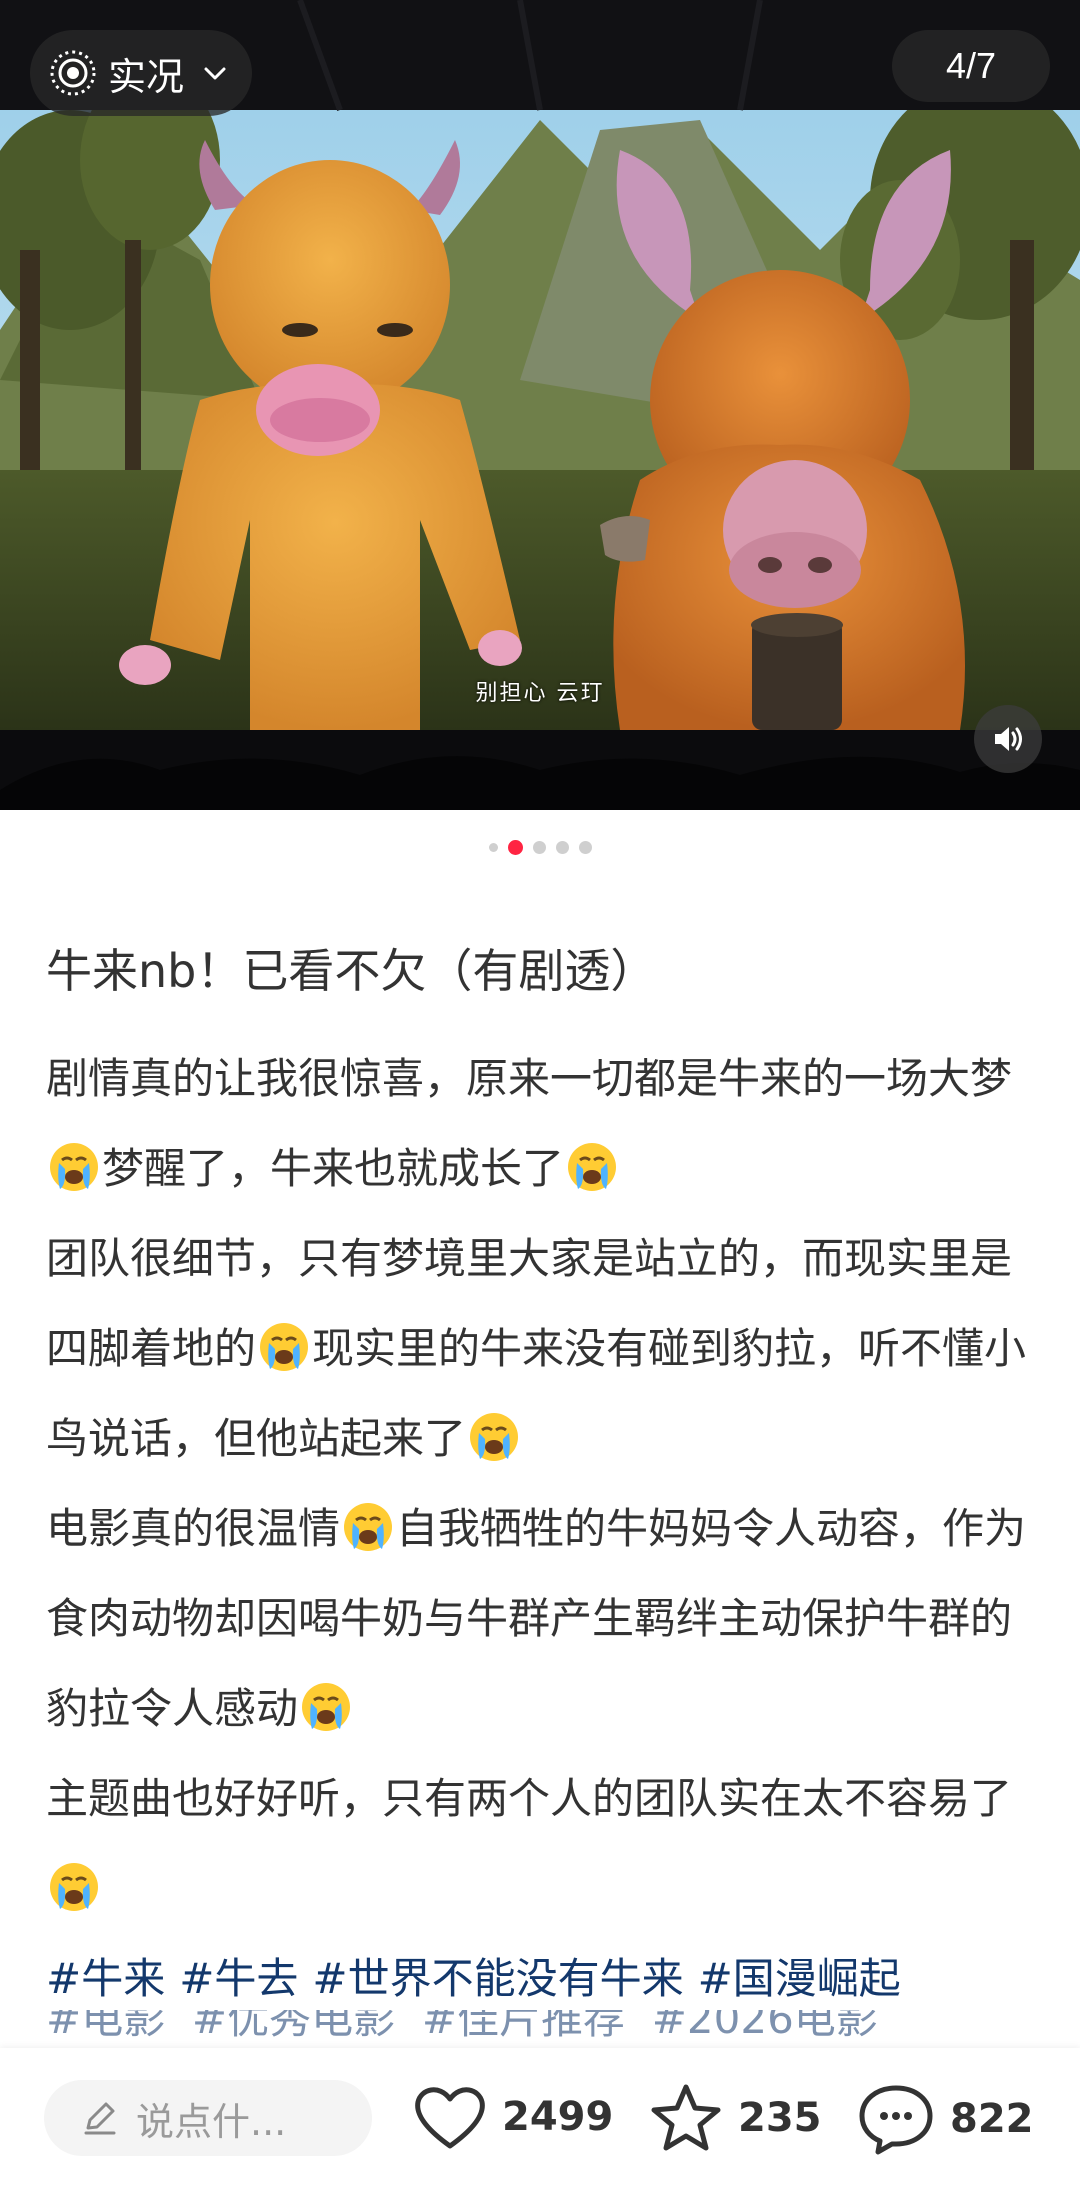 This screenshot has height=2188, width=1080. What do you see at coordinates (992, 2119) in the screenshot?
I see `comment-count: 822` at bounding box center [992, 2119].